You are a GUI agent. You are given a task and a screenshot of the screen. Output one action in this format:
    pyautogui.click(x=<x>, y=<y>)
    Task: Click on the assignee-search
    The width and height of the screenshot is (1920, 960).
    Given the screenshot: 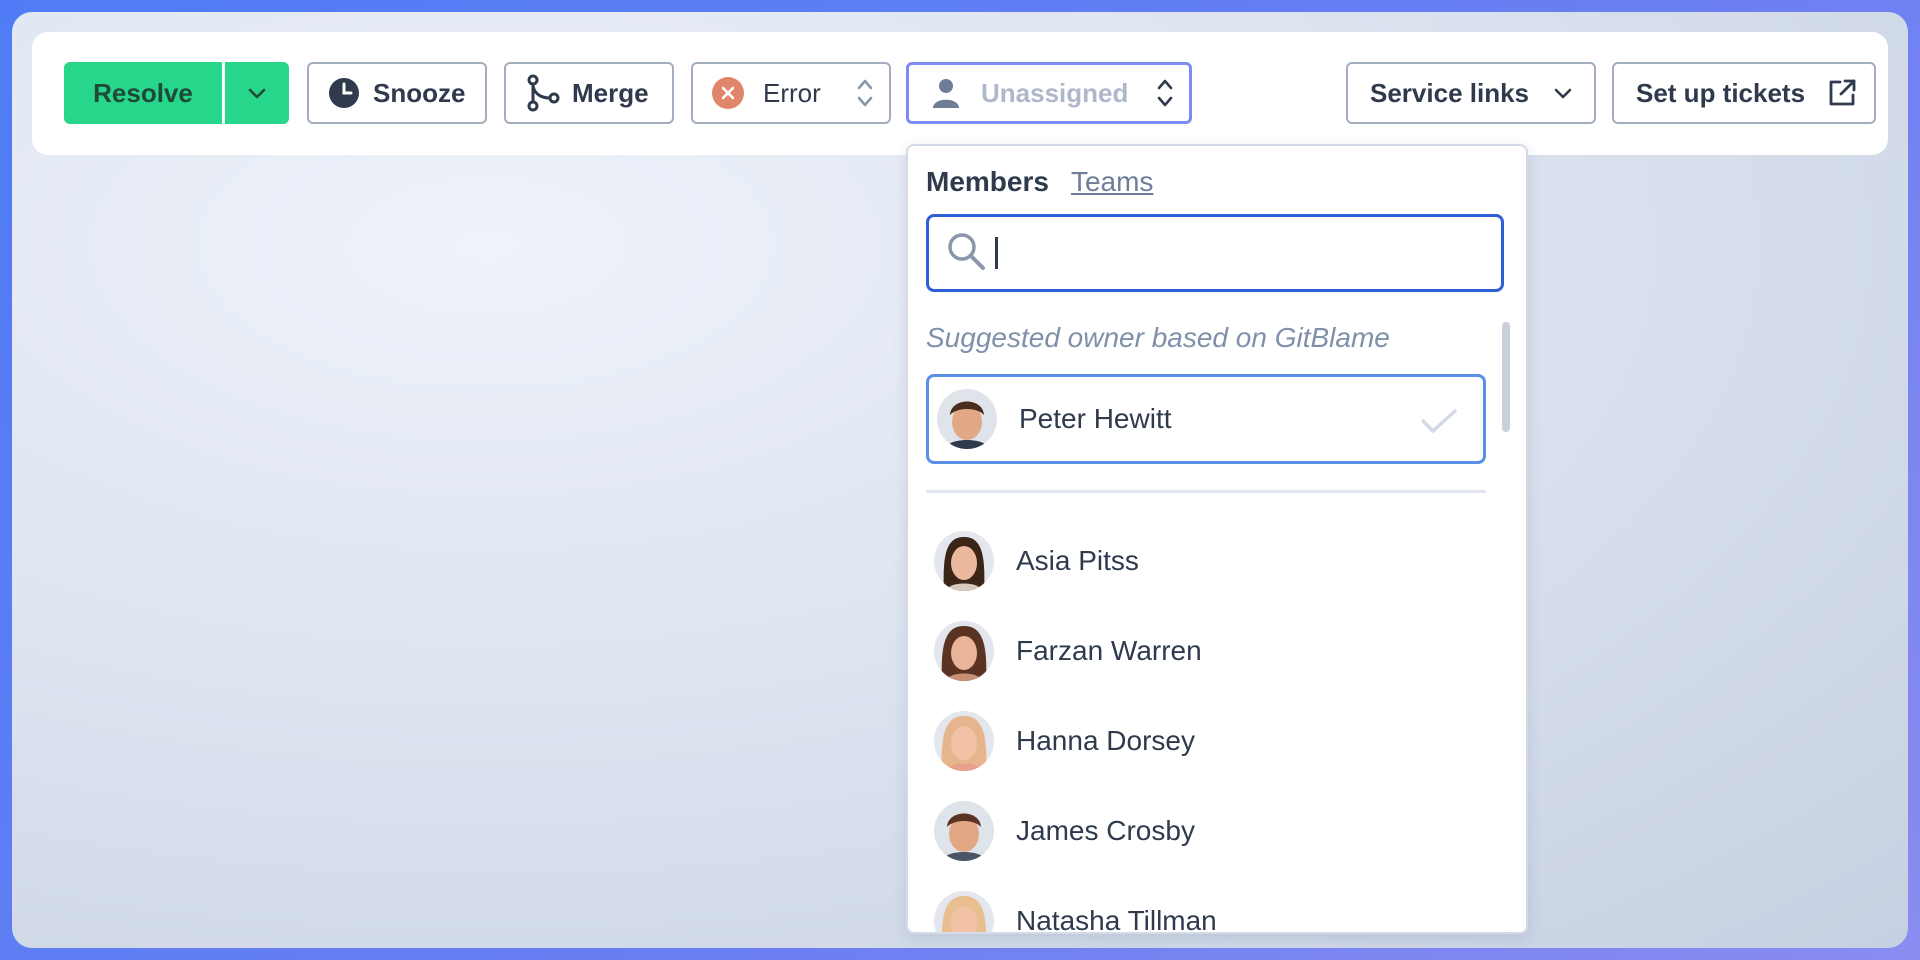 What is the action you would take?
    pyautogui.click(x=1215, y=253)
    